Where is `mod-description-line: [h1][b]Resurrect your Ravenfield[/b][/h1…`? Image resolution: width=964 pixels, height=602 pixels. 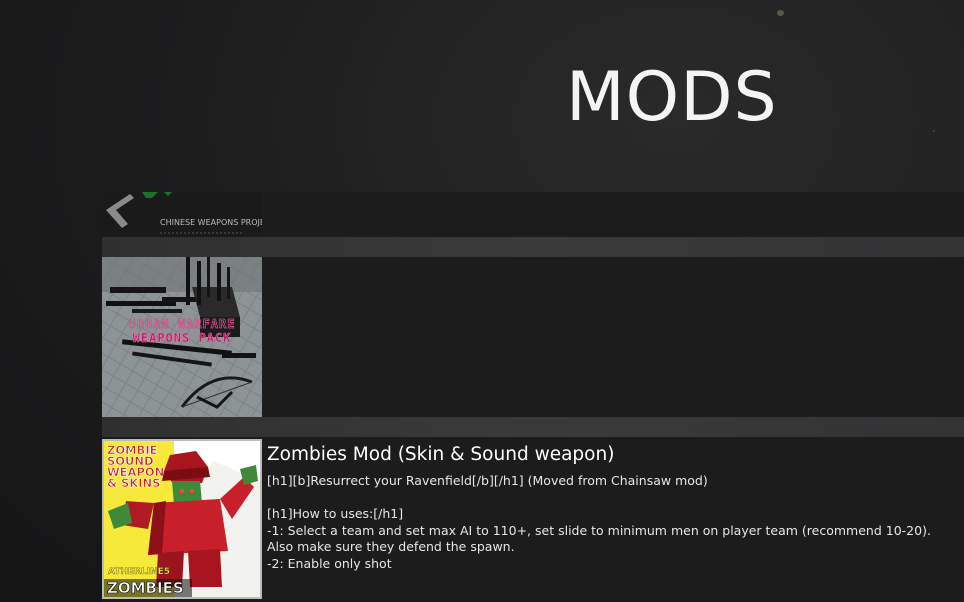 mod-description-line: [h1][b]Resurrect your Ravenfield[/b][/h1… is located at coordinates (487, 480).